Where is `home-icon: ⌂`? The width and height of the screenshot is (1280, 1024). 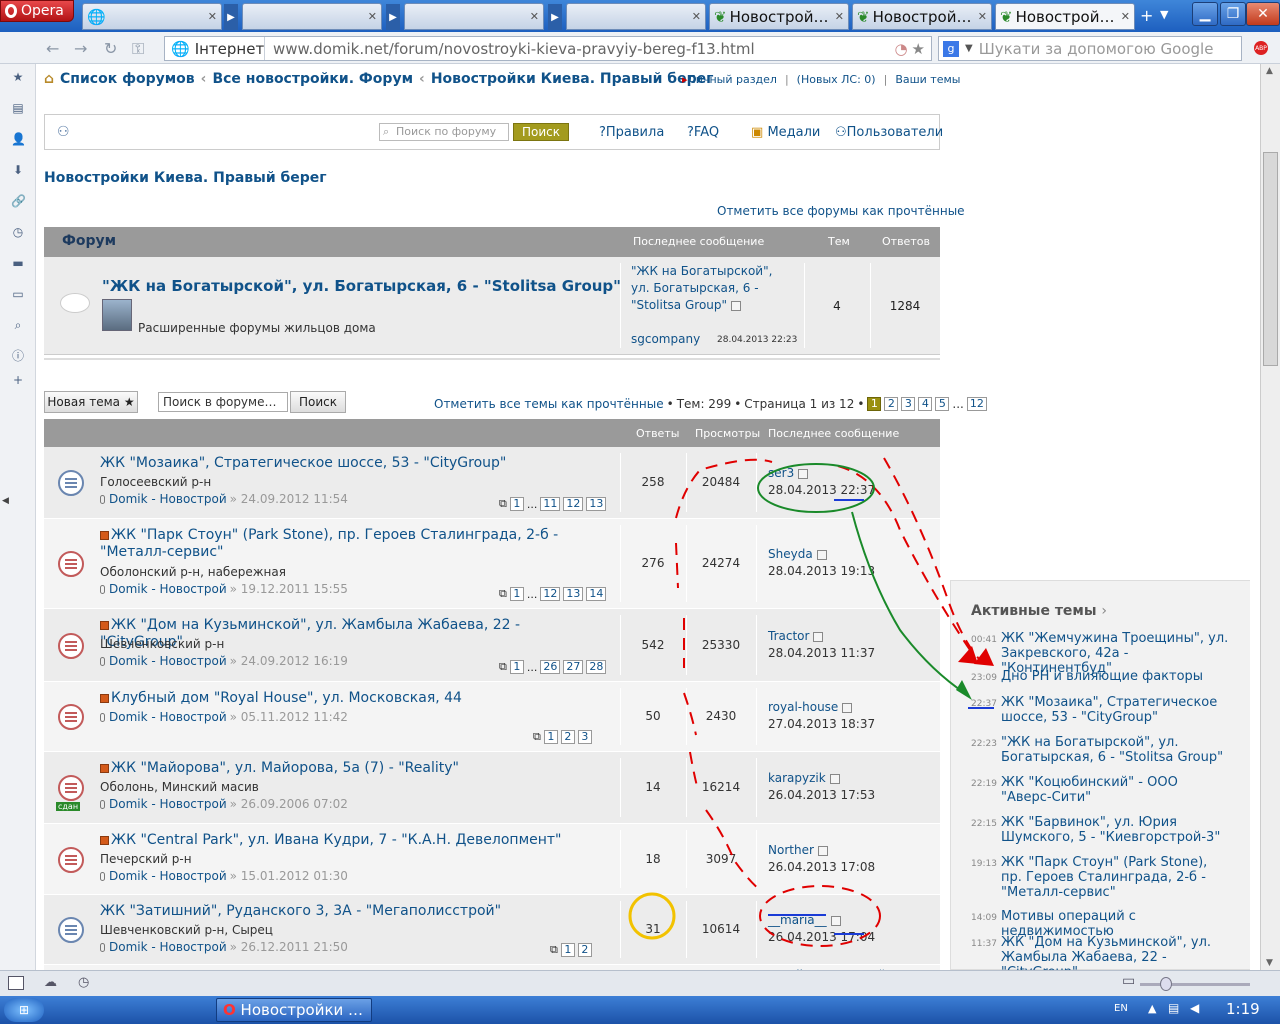
home-icon: ⌂ is located at coordinates (49, 79).